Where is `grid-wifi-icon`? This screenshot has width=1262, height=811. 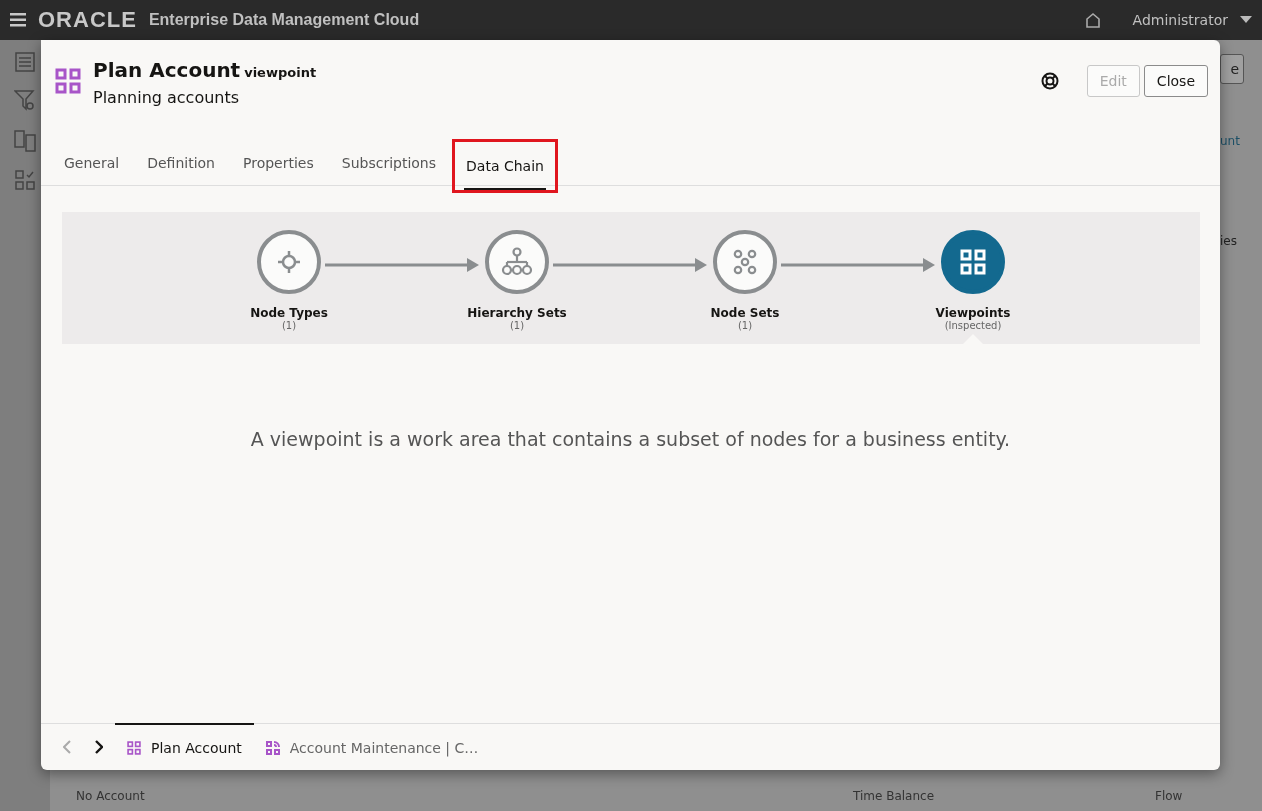 grid-wifi-icon is located at coordinates (272, 747).